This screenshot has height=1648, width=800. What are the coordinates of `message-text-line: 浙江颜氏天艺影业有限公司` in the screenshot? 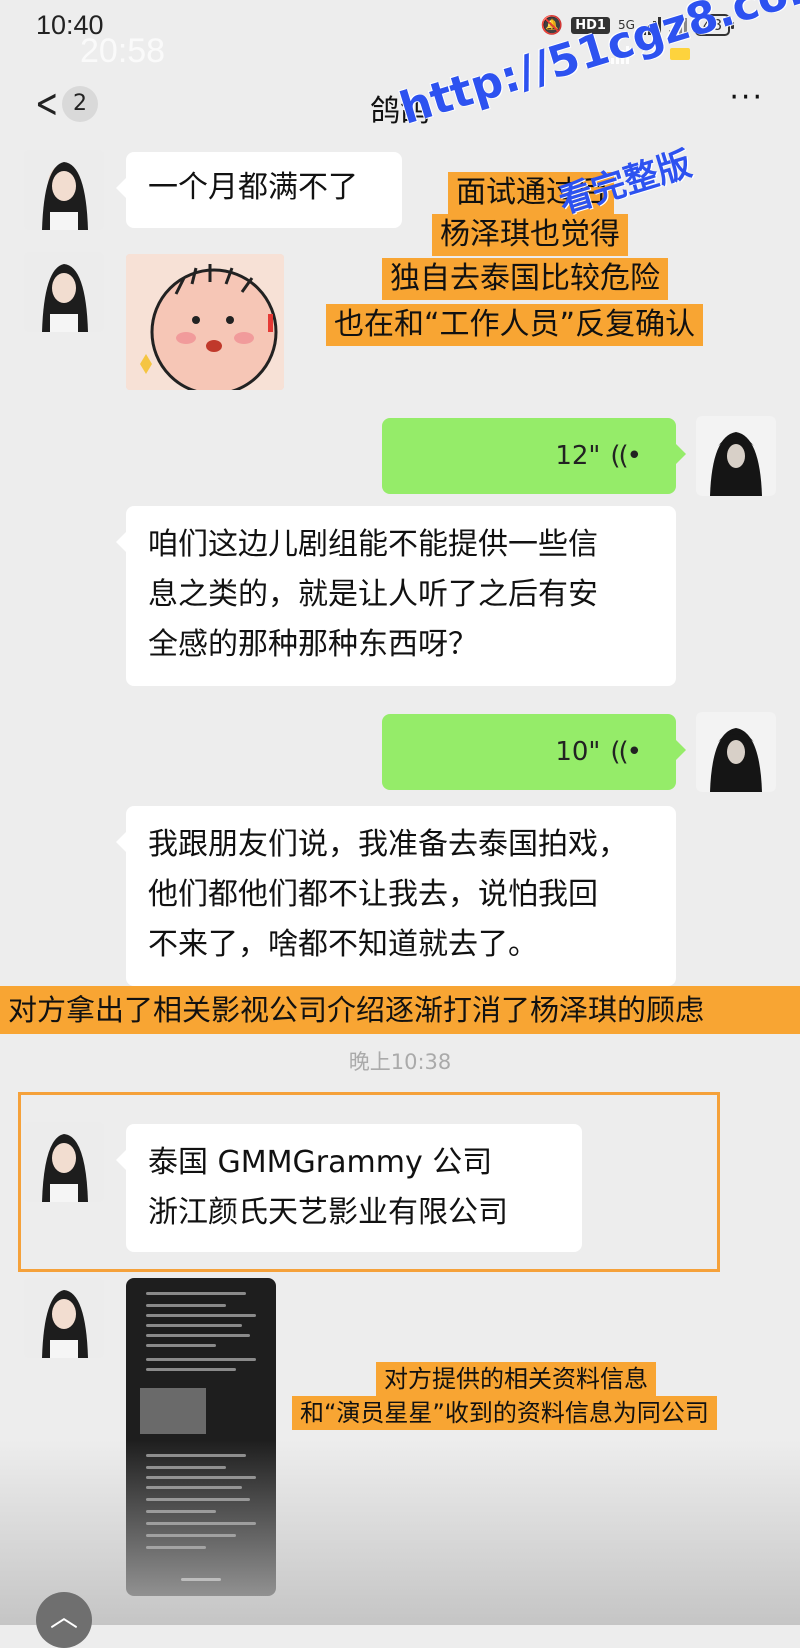 It's located at (328, 1212).